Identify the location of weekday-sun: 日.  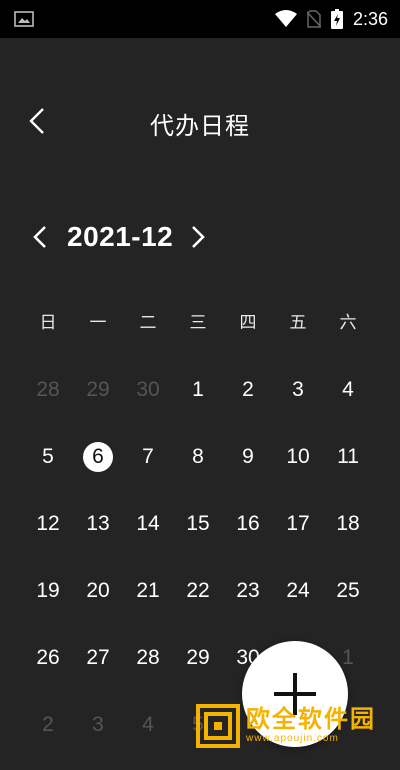
(48, 322).